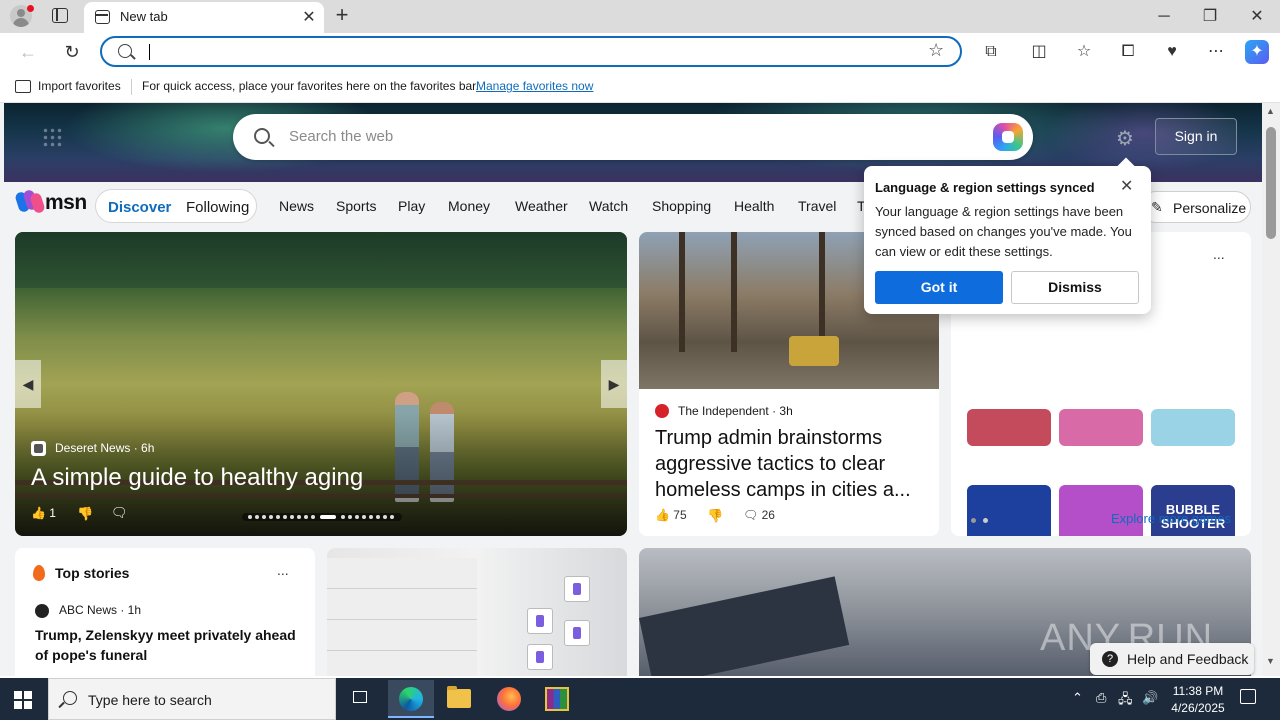  I want to click on nav-link-travel: Travel, so click(817, 206).